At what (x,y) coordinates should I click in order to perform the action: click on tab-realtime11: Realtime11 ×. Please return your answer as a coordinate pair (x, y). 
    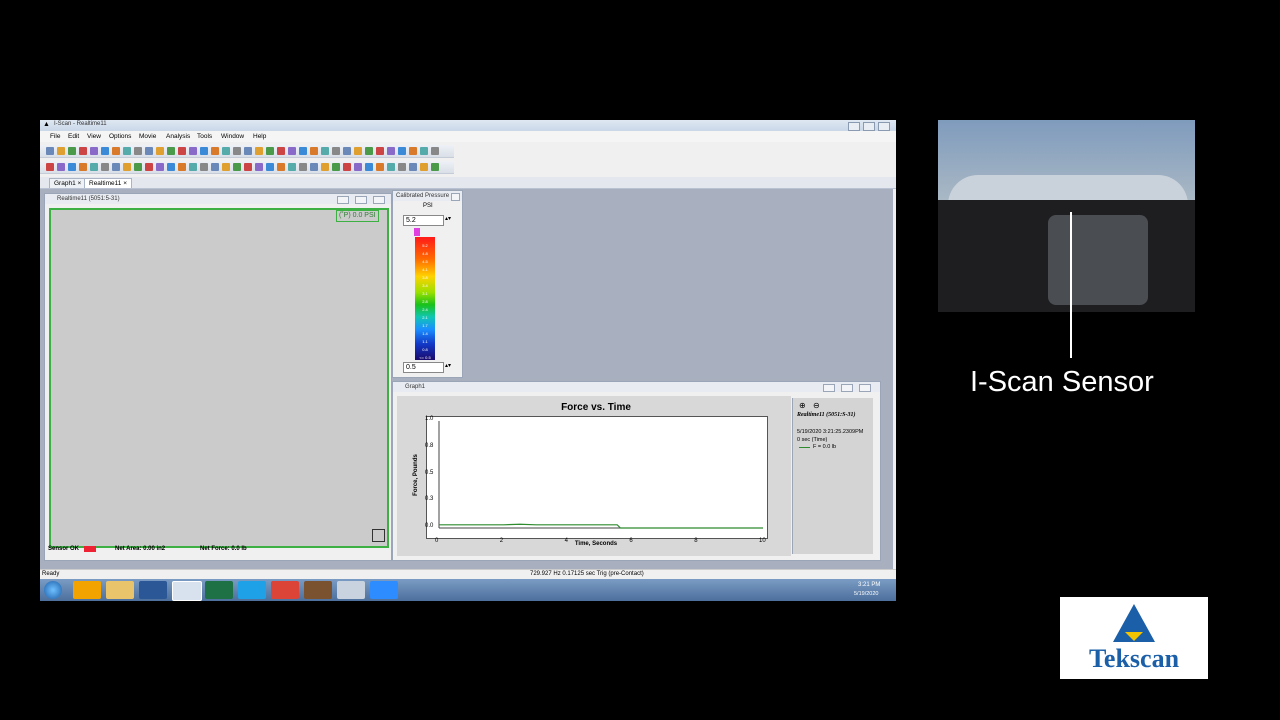
    Looking at the image, I should click on (108, 183).